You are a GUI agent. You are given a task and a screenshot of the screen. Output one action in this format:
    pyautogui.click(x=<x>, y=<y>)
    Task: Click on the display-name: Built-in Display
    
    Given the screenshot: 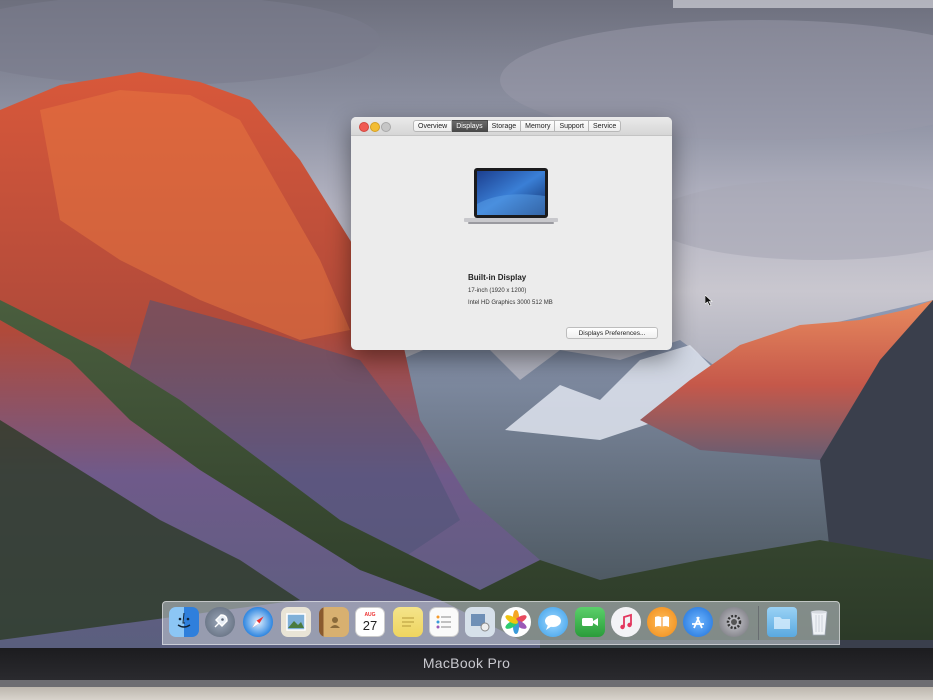 What is the action you would take?
    pyautogui.click(x=497, y=277)
    